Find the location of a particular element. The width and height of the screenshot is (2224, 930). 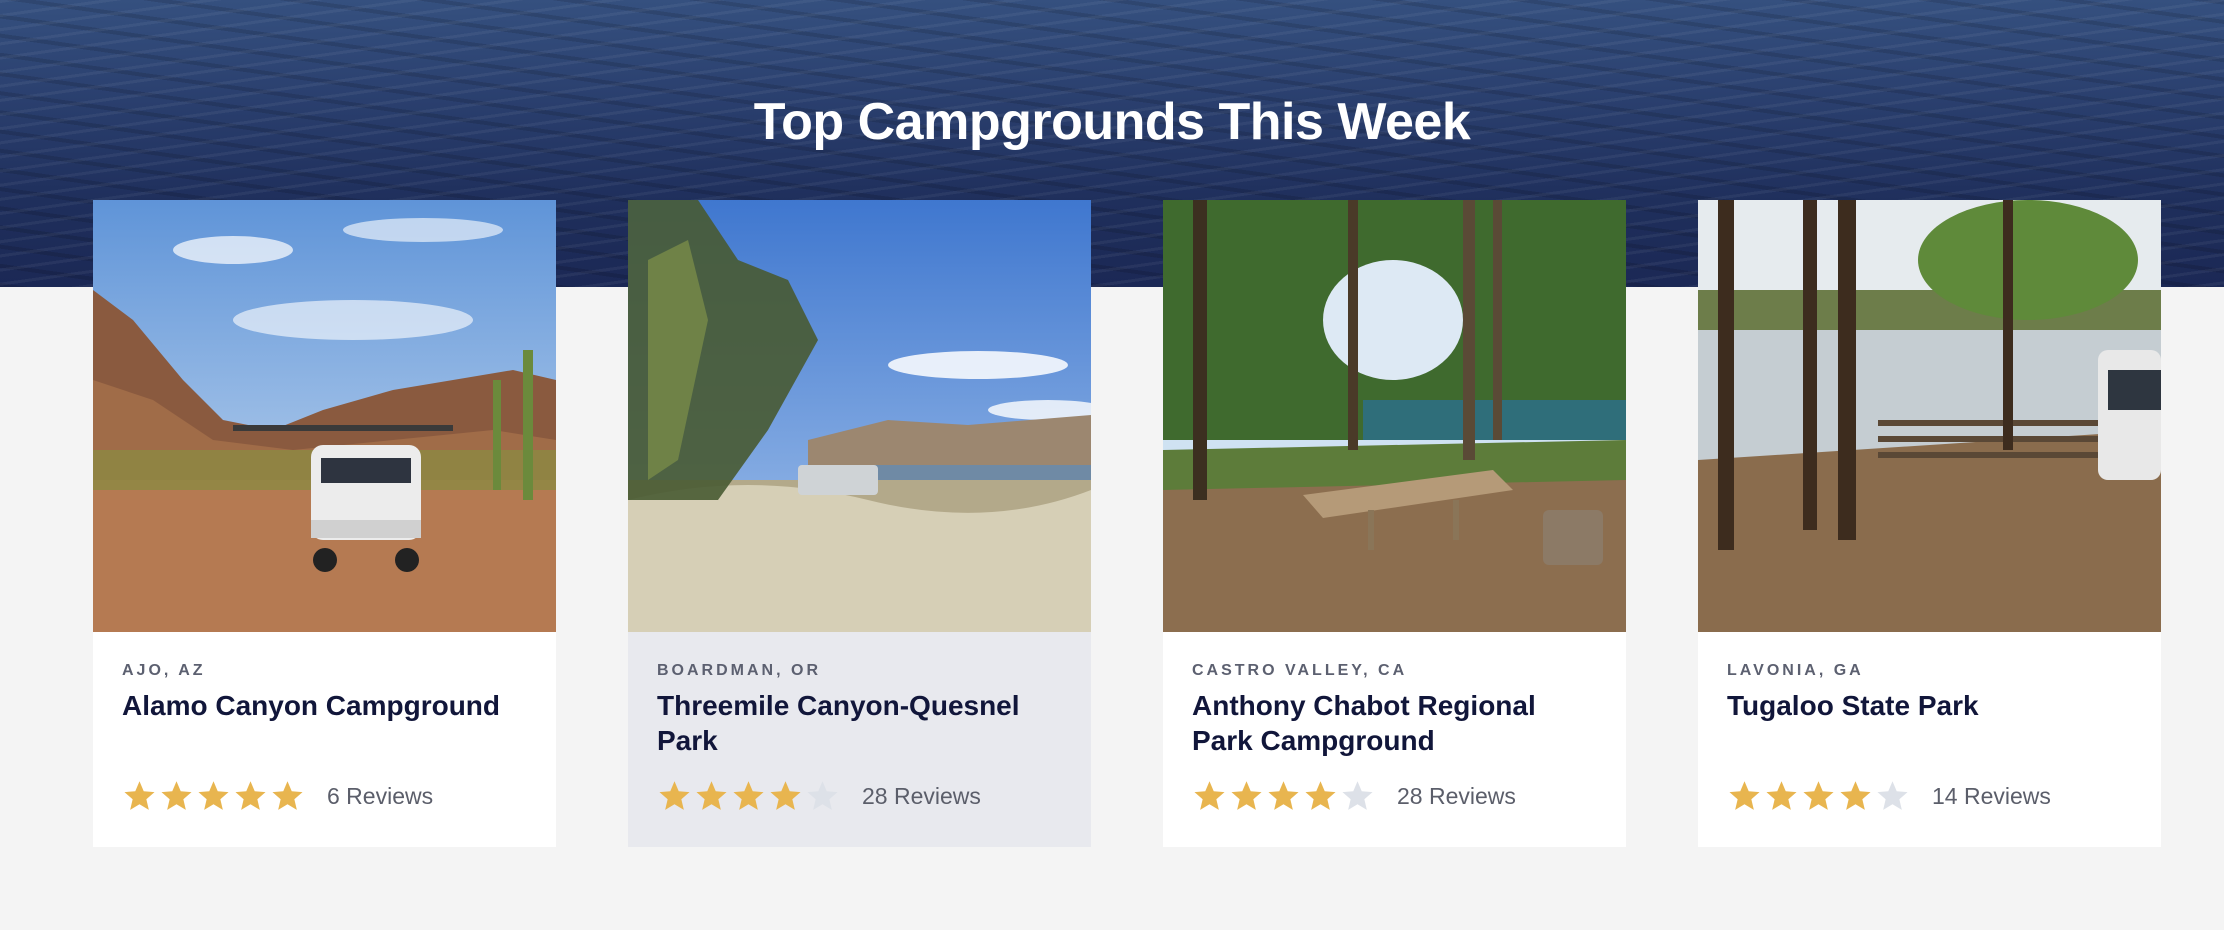

campground-location: BOARDMAN, OR is located at coordinates (739, 670).